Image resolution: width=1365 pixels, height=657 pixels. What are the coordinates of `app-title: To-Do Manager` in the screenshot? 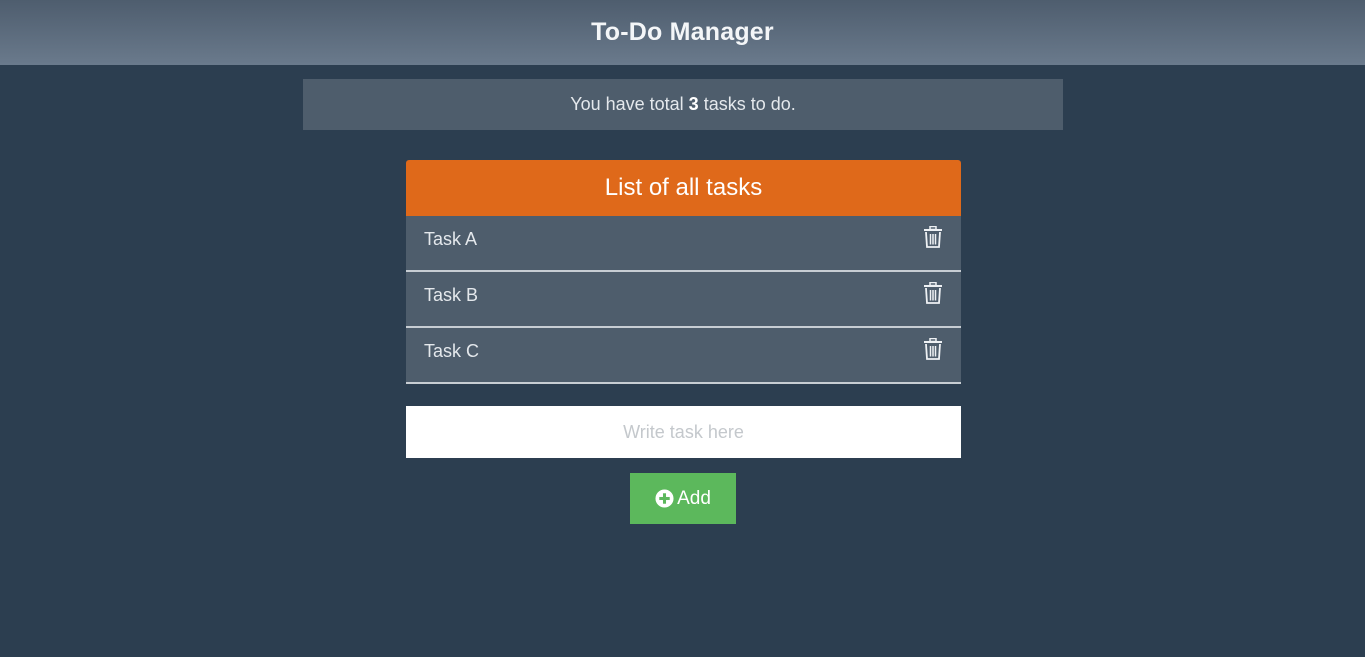 It's located at (682, 32).